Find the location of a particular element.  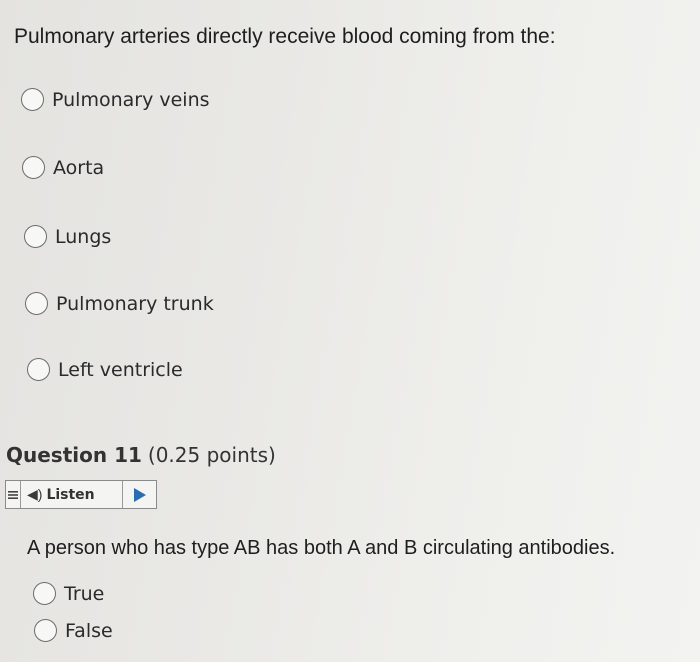

option-aorta: Aorta is located at coordinates (63, 167).